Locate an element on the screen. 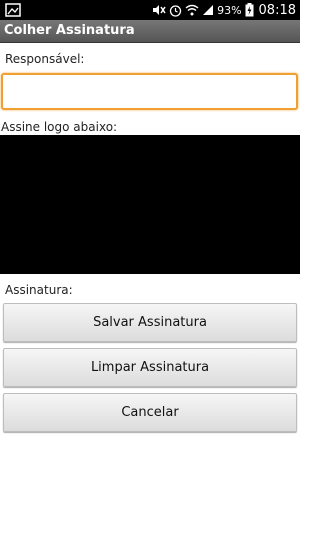 The image size is (320, 533). assinatura-label: Assinatura: is located at coordinates (39, 290).